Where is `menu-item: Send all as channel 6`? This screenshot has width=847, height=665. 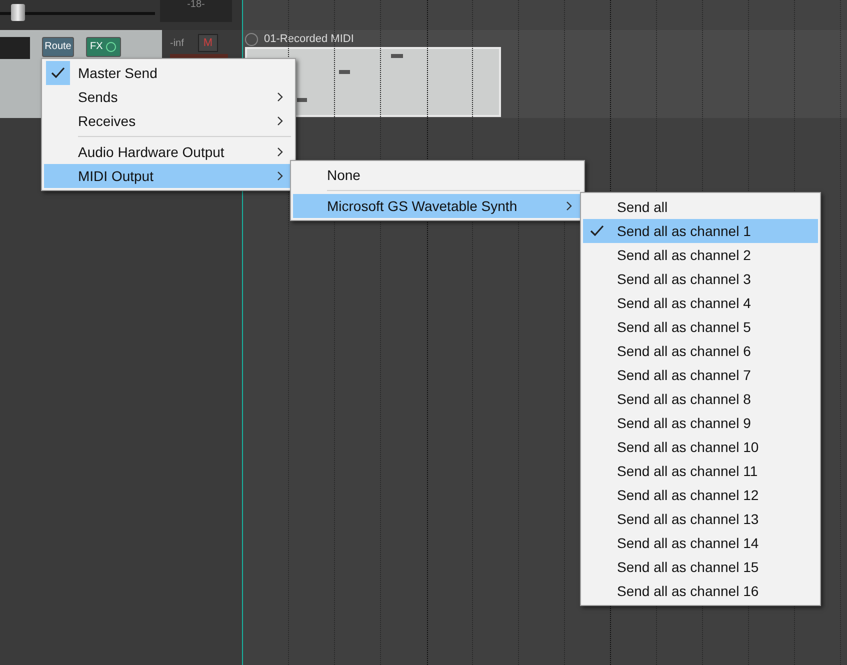
menu-item: Send all as channel 6 is located at coordinates (700, 351).